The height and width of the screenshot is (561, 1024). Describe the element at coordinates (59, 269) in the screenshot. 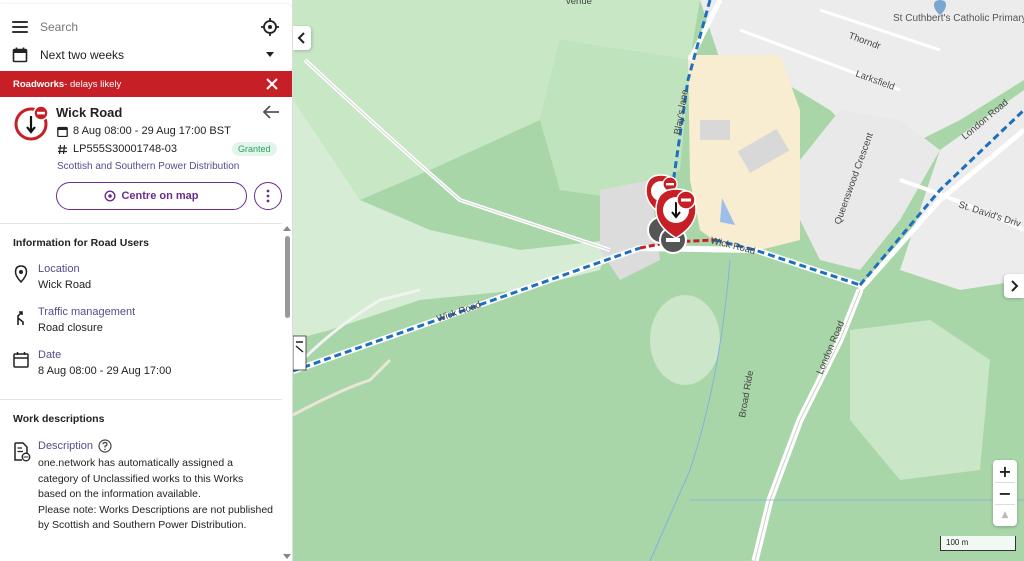

I see `info-label: Location` at that location.